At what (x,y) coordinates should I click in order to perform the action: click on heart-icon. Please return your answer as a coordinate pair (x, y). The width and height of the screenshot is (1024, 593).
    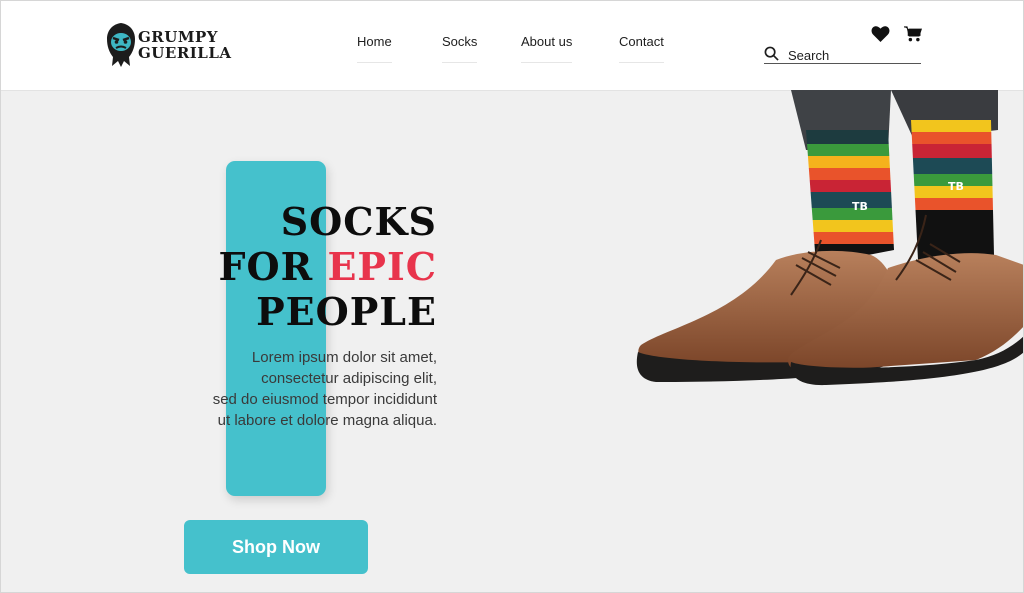
    Looking at the image, I should click on (880, 34).